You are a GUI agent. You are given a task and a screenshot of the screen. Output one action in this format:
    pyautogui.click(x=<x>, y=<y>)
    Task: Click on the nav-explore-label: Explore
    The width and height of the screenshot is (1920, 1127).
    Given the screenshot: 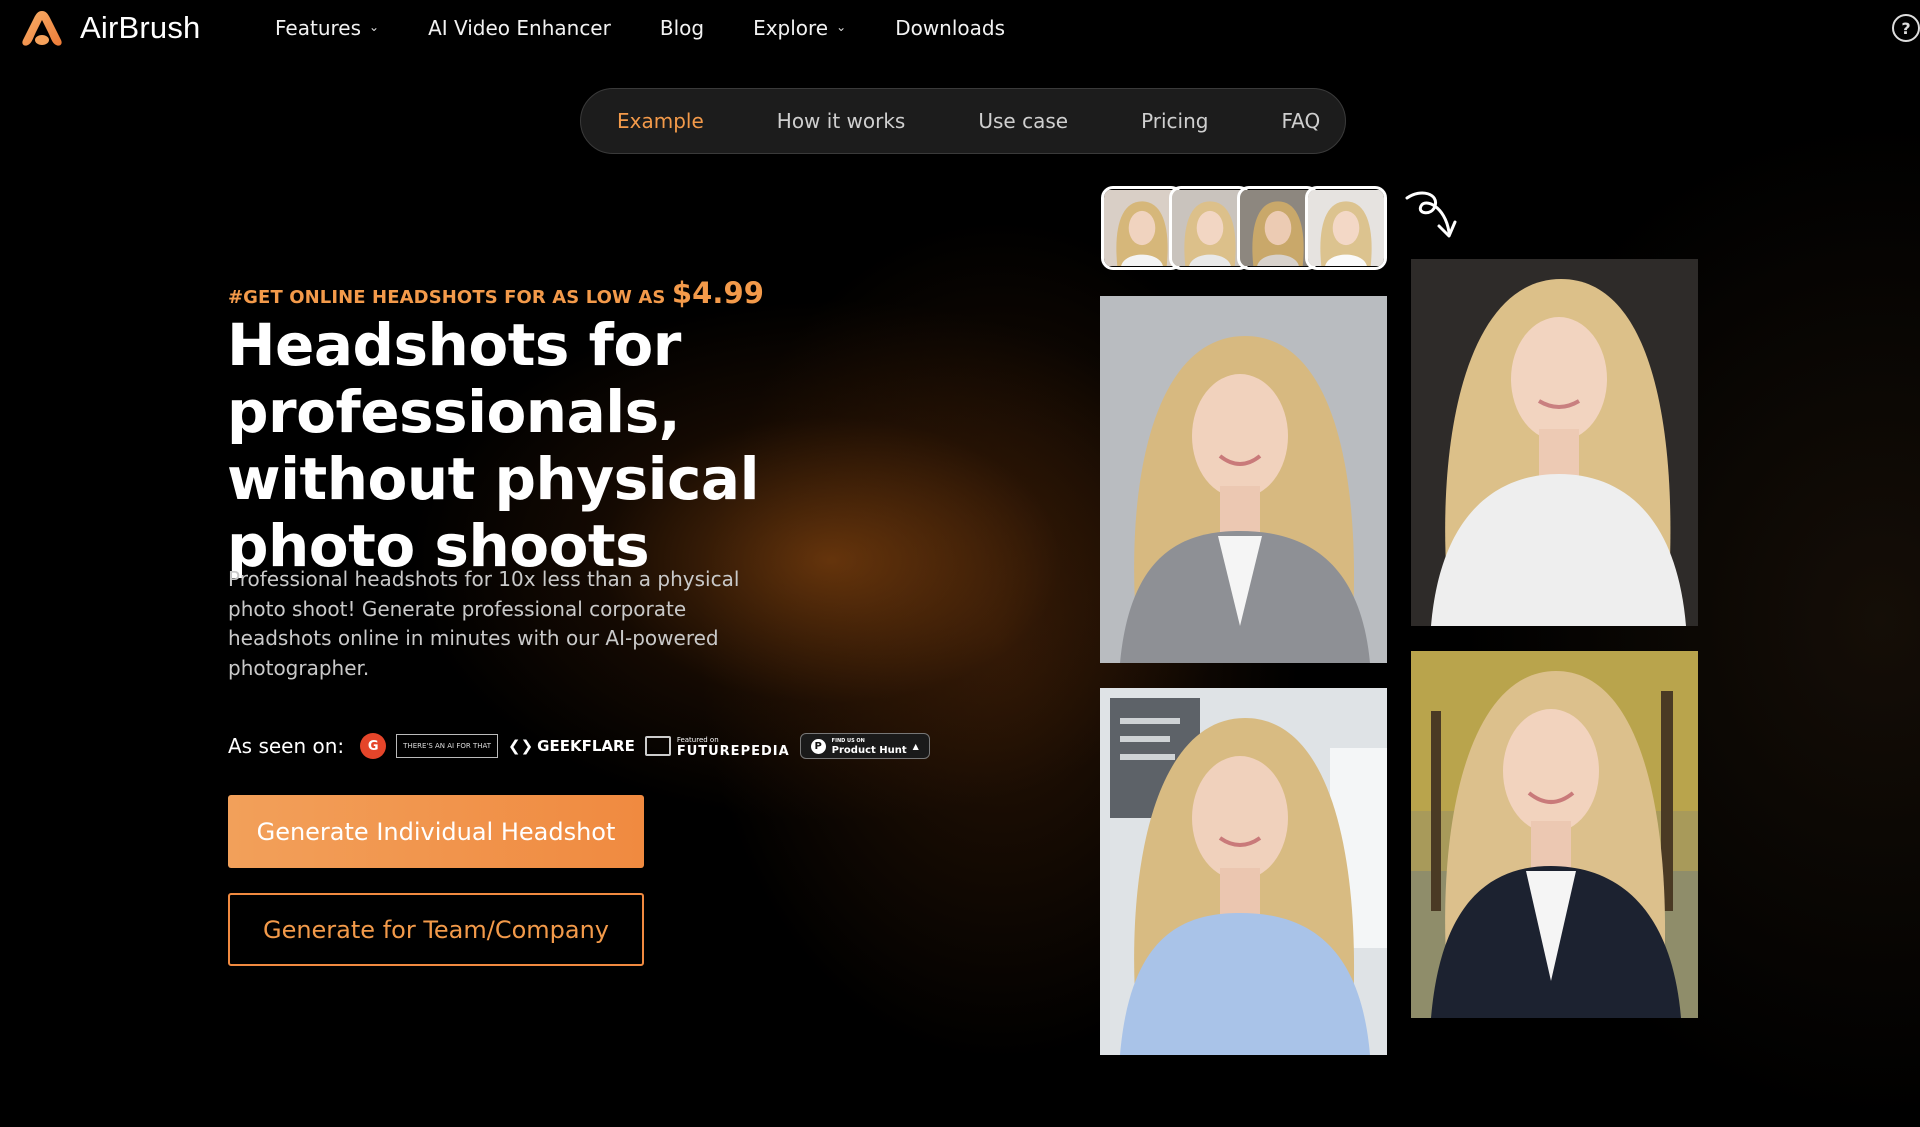 What is the action you would take?
    pyautogui.click(x=791, y=28)
    